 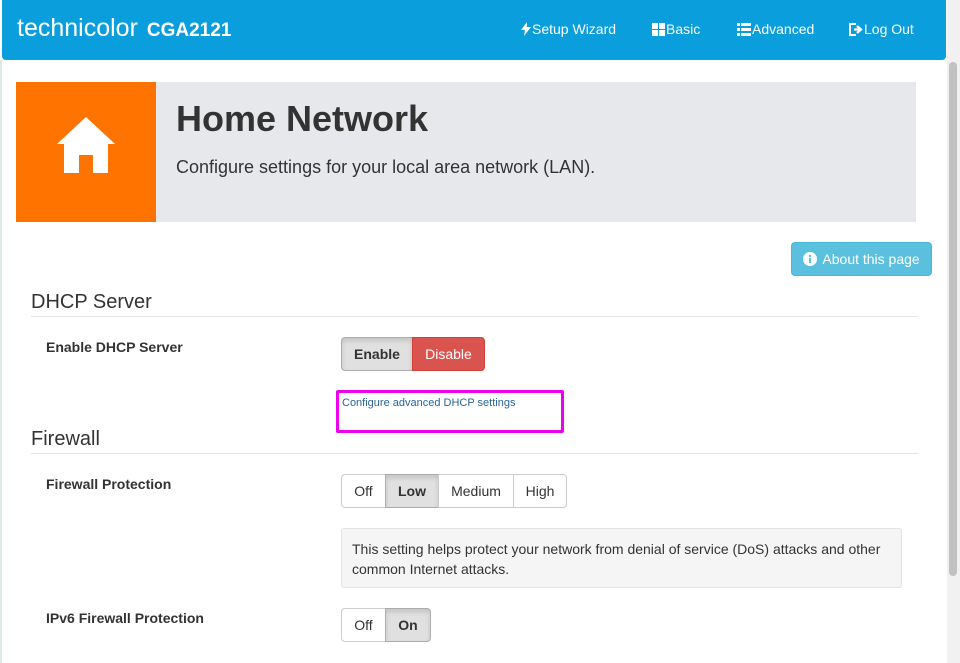 I want to click on hero-icon-tile, so click(x=86, y=152).